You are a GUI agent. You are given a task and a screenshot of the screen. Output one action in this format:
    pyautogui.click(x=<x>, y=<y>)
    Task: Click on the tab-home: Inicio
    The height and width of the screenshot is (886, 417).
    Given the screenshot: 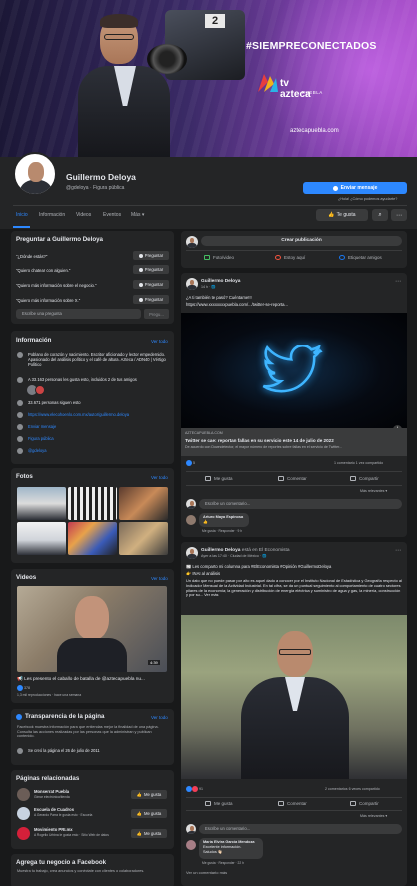 What is the action you would take?
    pyautogui.click(x=22, y=215)
    